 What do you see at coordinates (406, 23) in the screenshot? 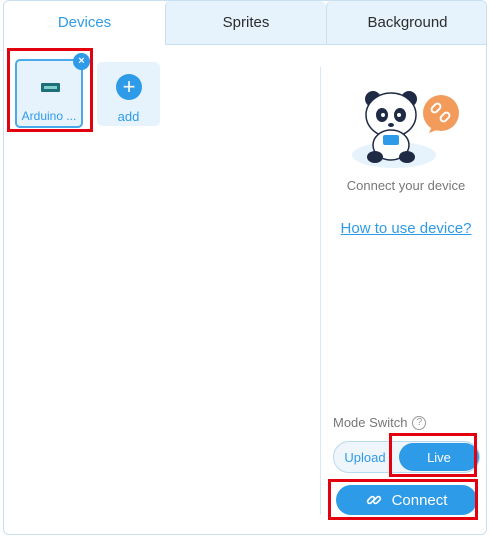
I see `tab-background: Background` at bounding box center [406, 23].